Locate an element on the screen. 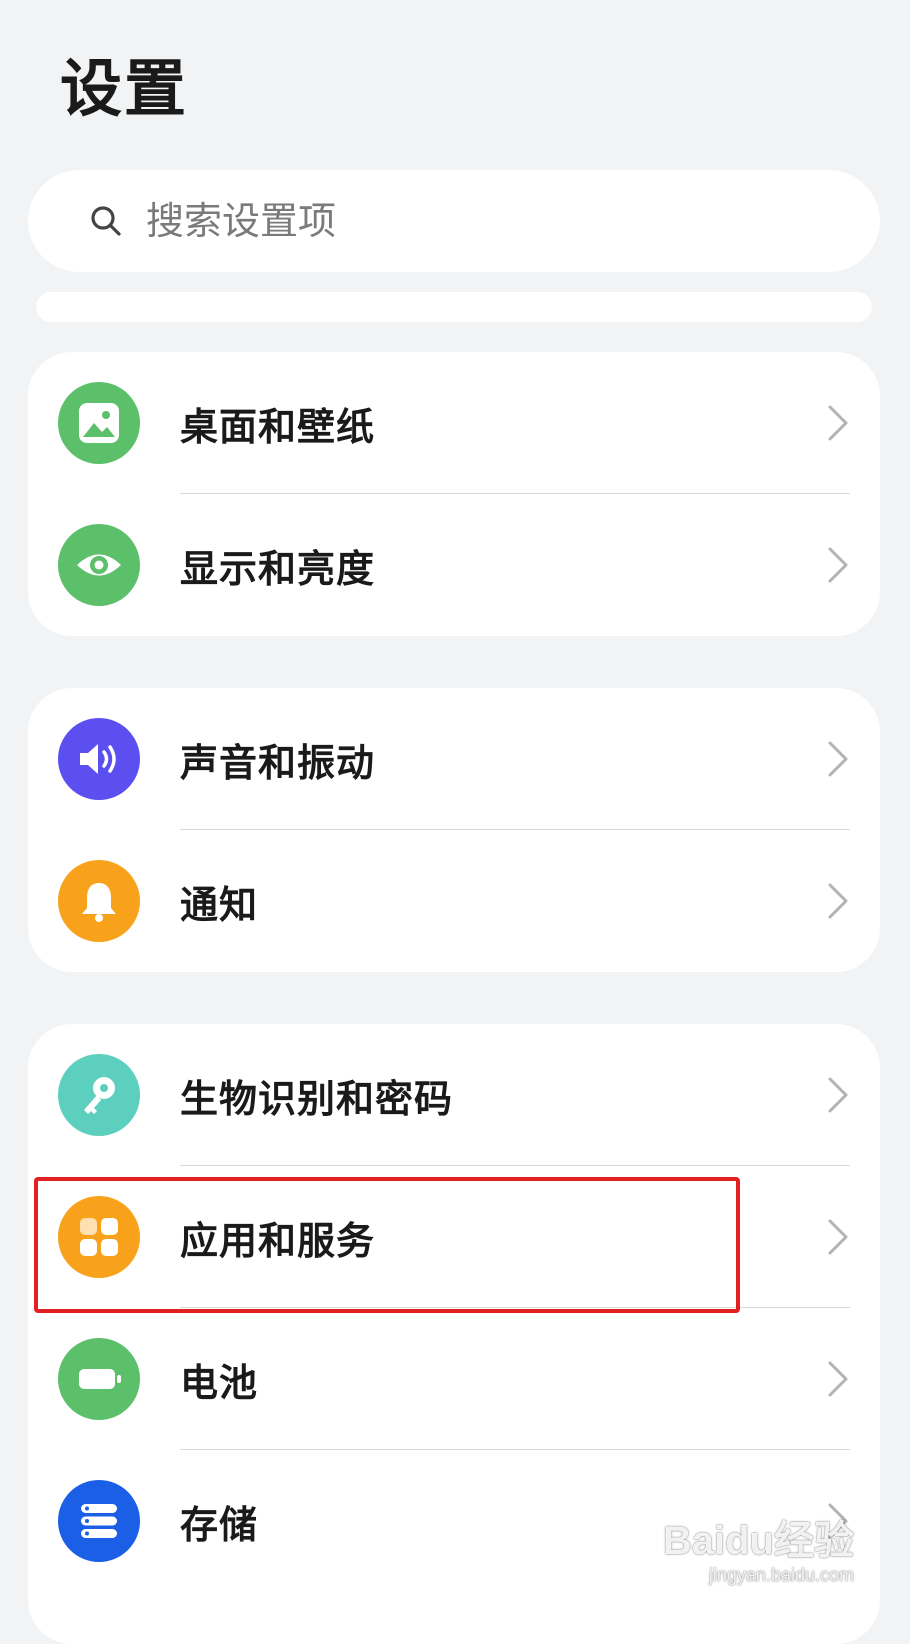 This screenshot has width=910, height=1644. menu-item-label: 显示和亮度 is located at coordinates (278, 568).